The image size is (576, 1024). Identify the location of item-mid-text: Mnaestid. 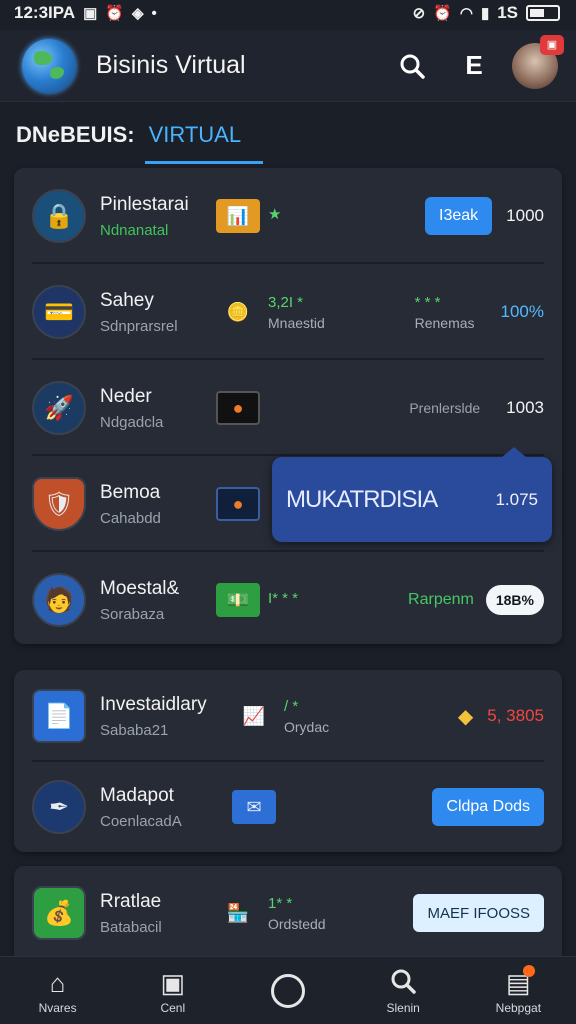
(296, 322).